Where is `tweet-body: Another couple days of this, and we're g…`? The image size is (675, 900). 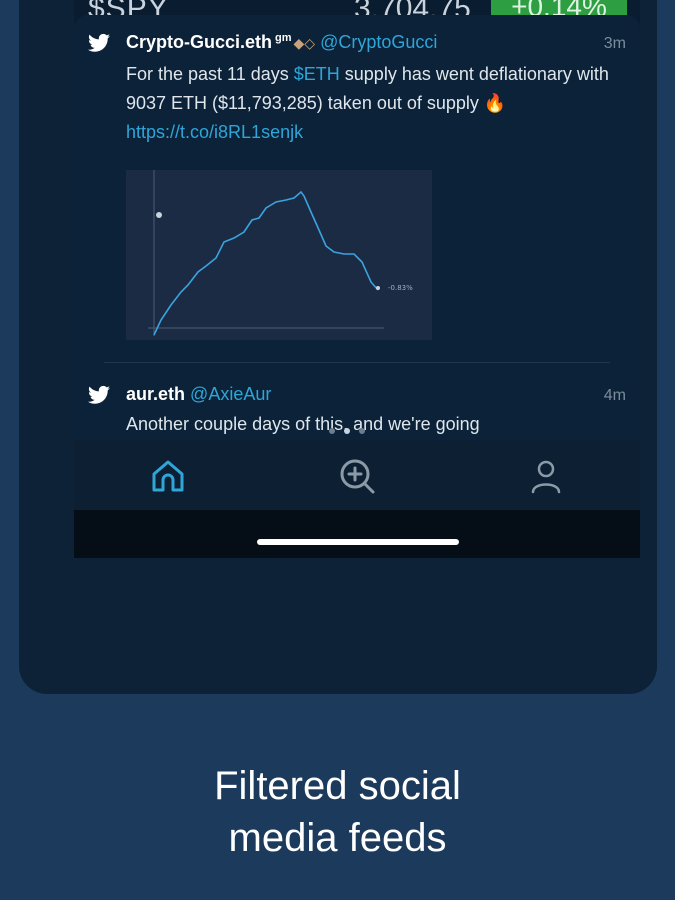 tweet-body: Another couple days of this, and we're g… is located at coordinates (303, 424).